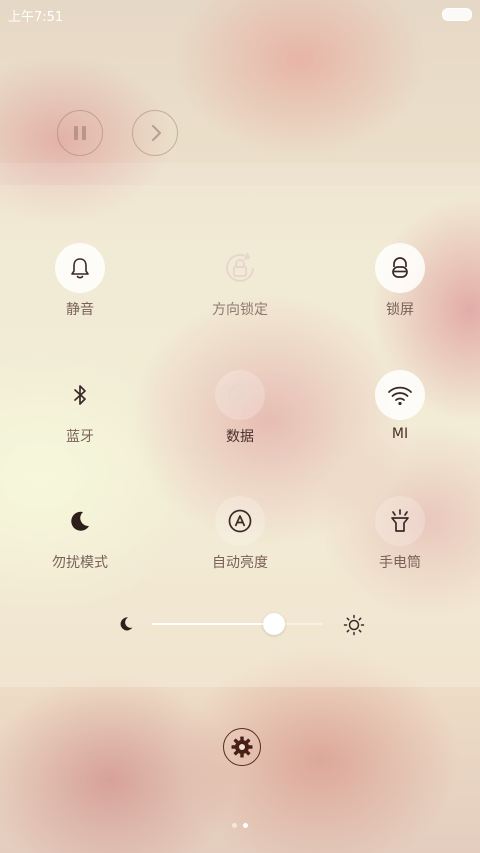  What do you see at coordinates (240, 563) in the screenshot?
I see `toggle-auto-brightness-label: 自动亮度` at bounding box center [240, 563].